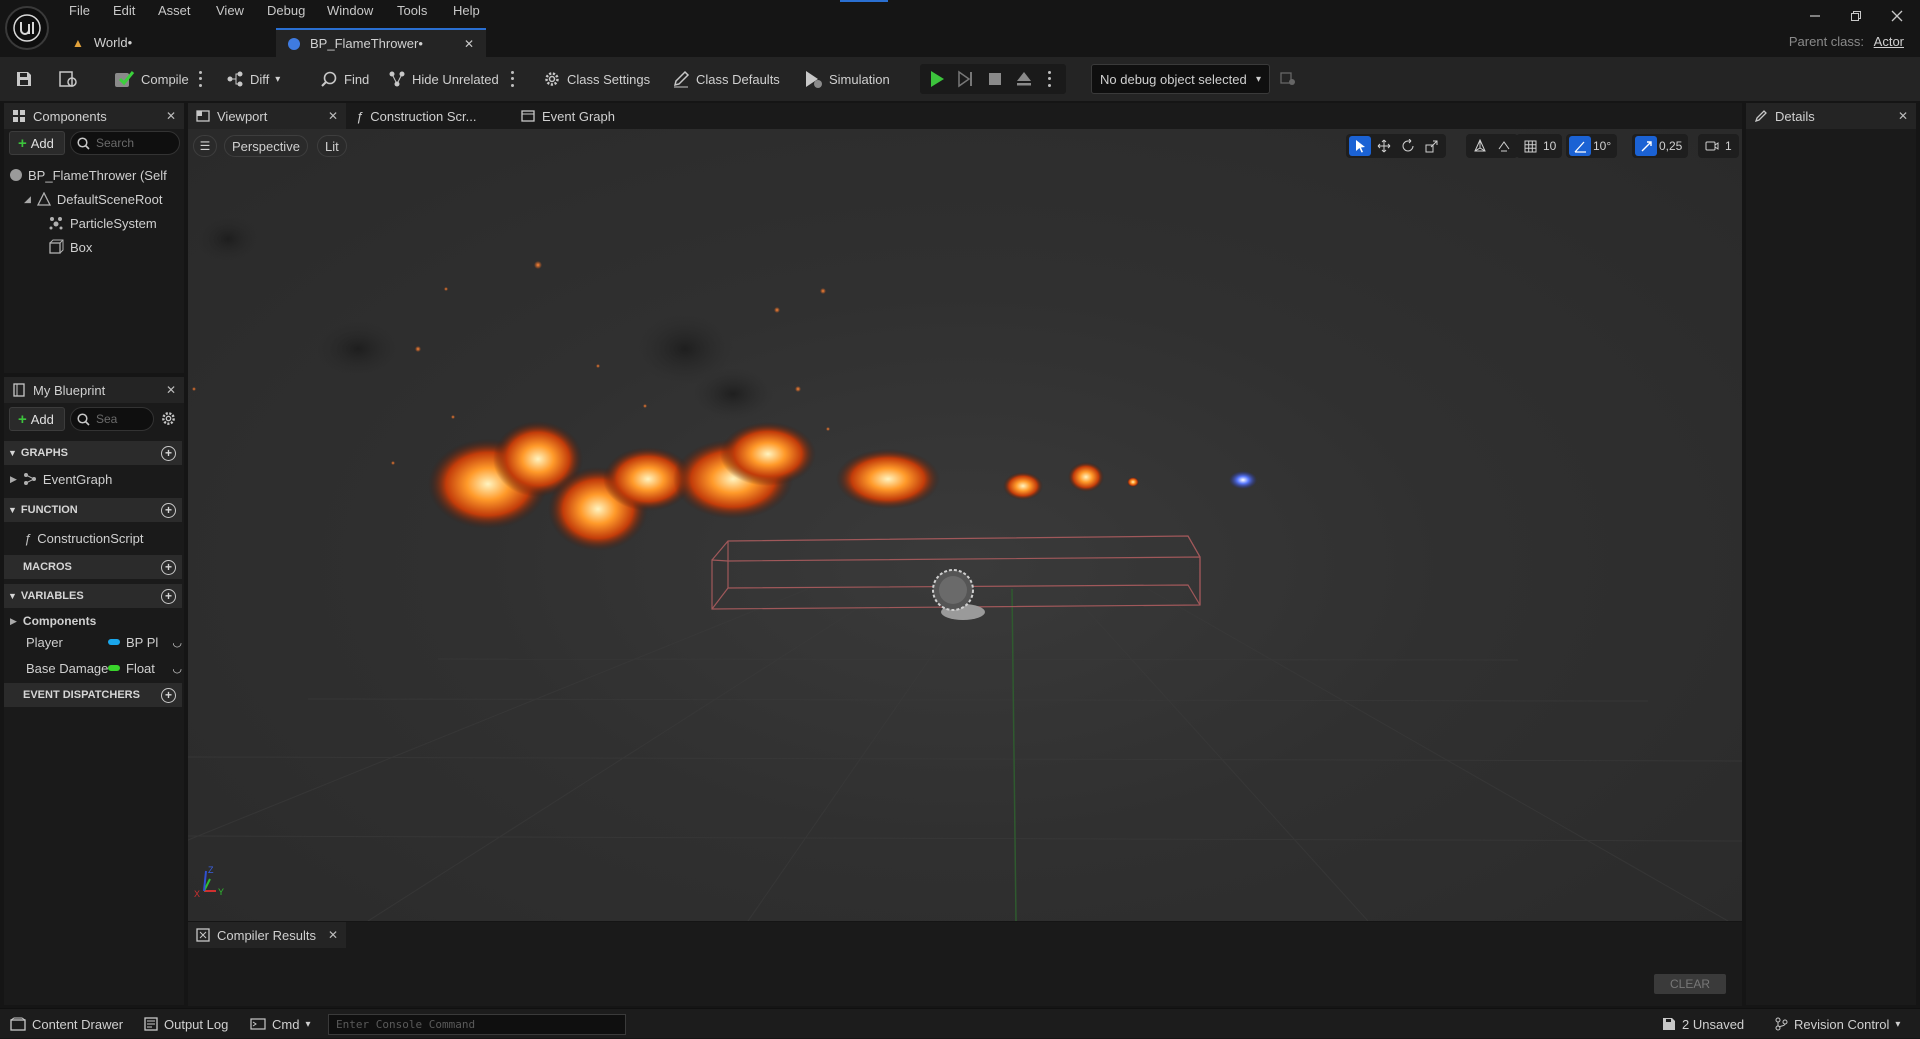  Describe the element at coordinates (22, 419) in the screenshot. I see `plus-icon: +` at that location.